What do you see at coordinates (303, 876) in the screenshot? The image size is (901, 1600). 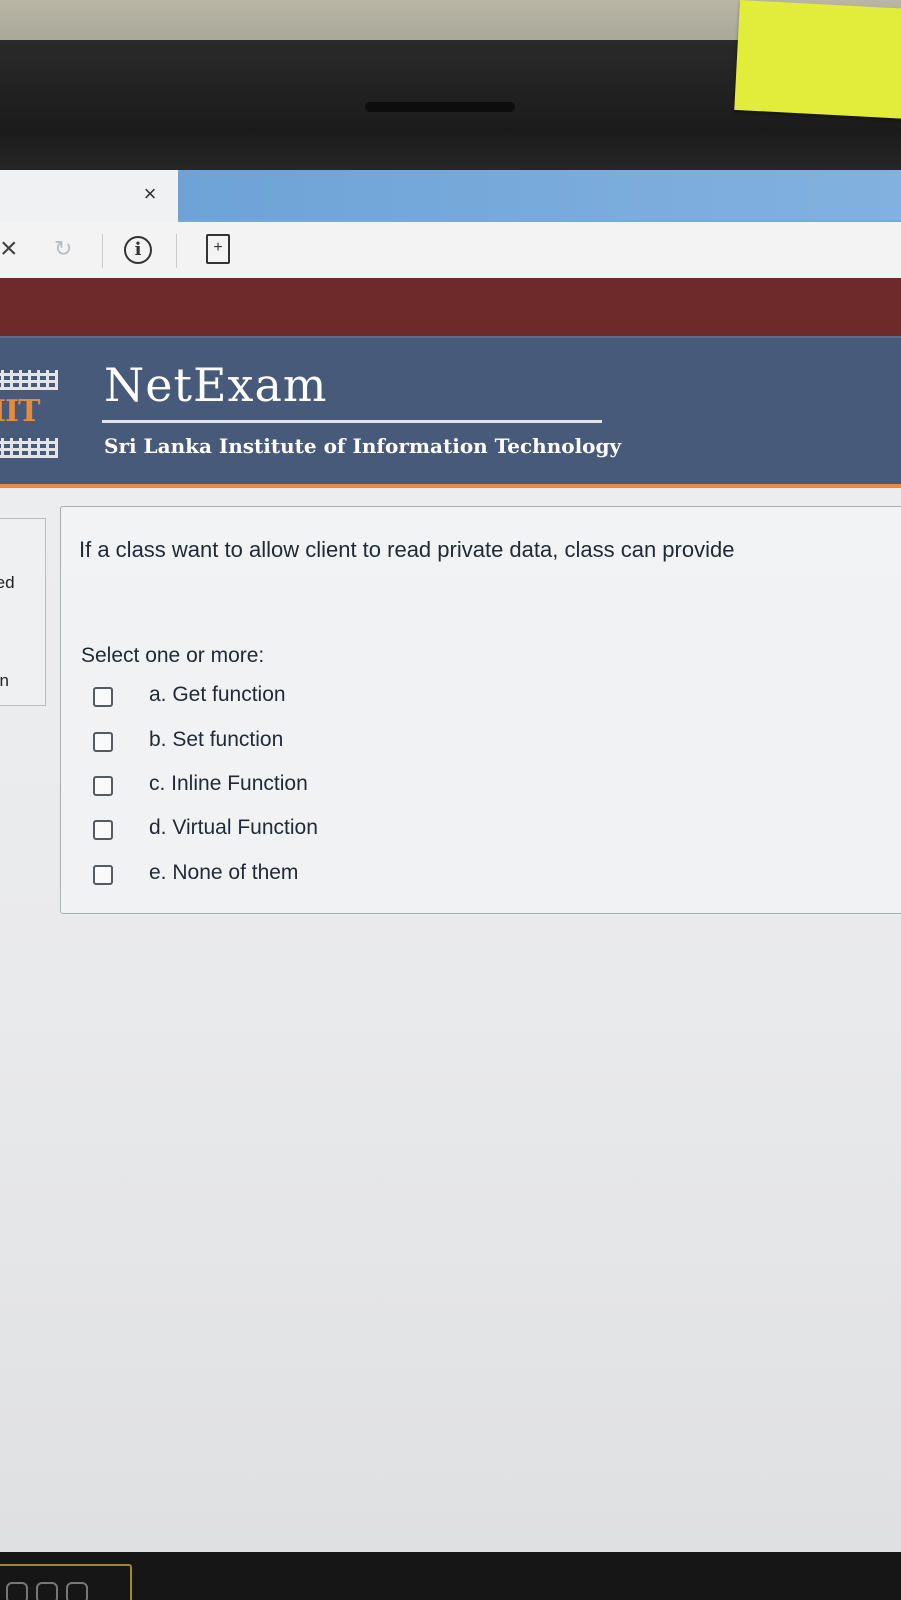 I see `option-e: e. None of them` at bounding box center [303, 876].